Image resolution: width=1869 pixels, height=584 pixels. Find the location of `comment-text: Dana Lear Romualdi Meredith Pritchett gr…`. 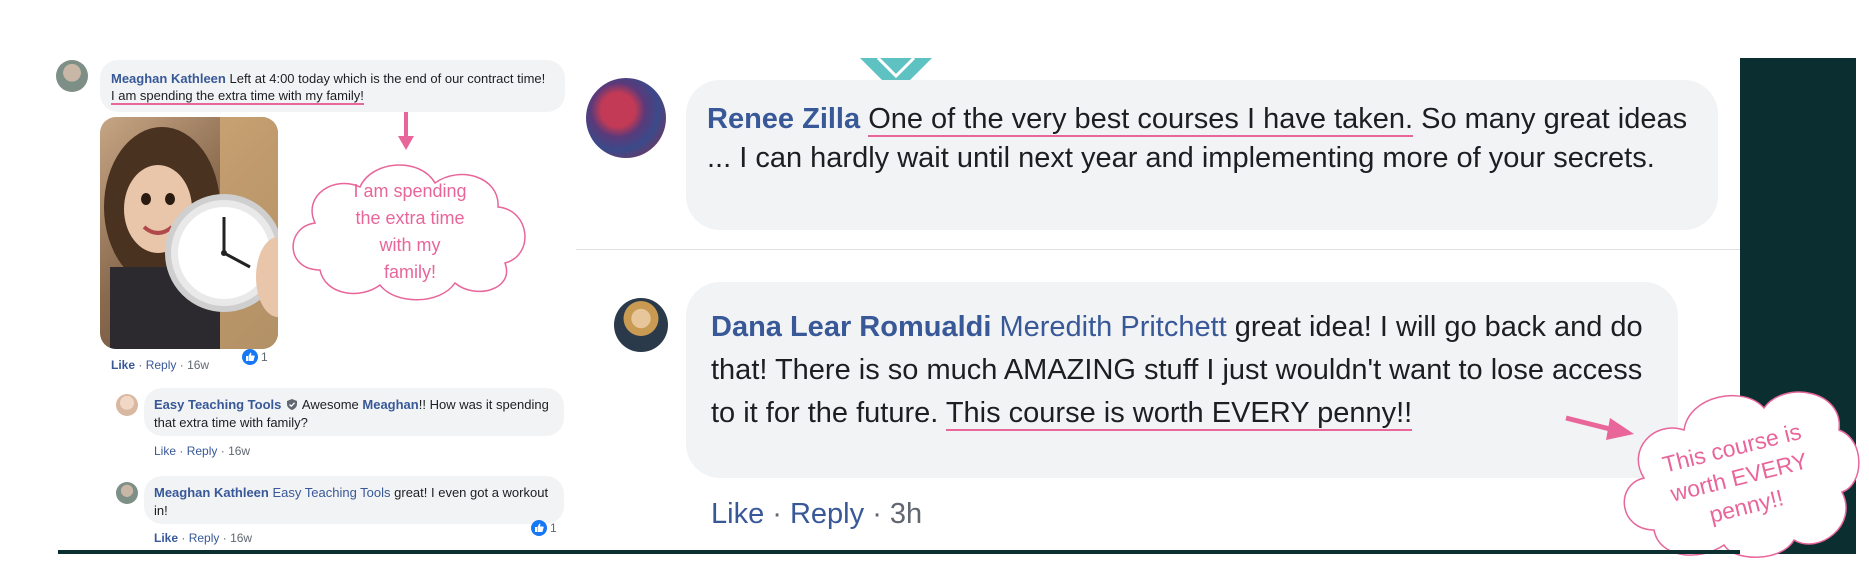

comment-text: Dana Lear Romualdi Meredith Pritchett gr… is located at coordinates (1191, 370).